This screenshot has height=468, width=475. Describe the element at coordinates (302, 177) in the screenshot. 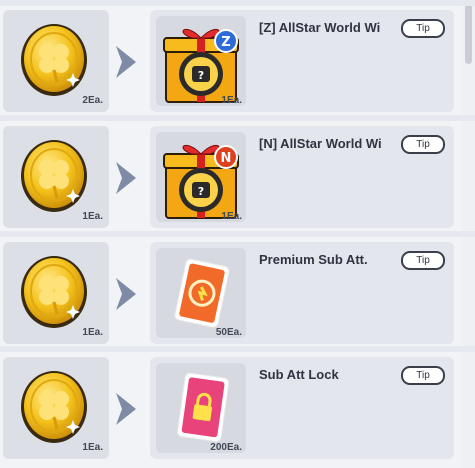

I see `reward-panel: N 1Ea. [N] AllStar World Wi Tip` at that location.